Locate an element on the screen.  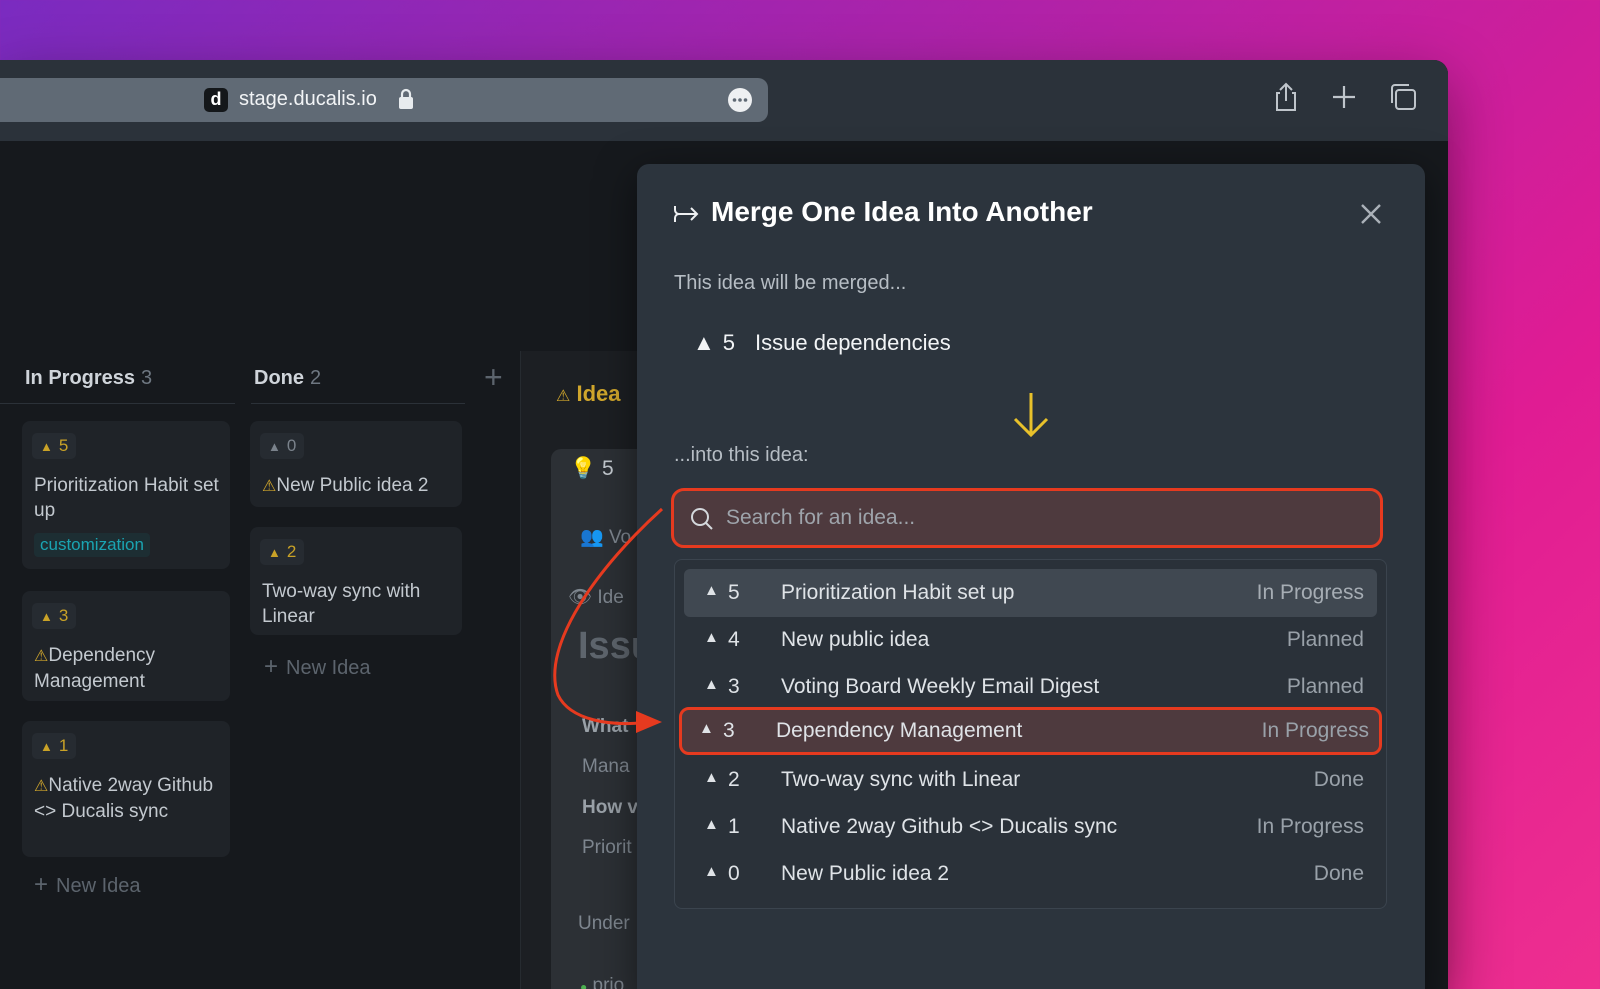
column-title: In Progress is located at coordinates (80, 378).